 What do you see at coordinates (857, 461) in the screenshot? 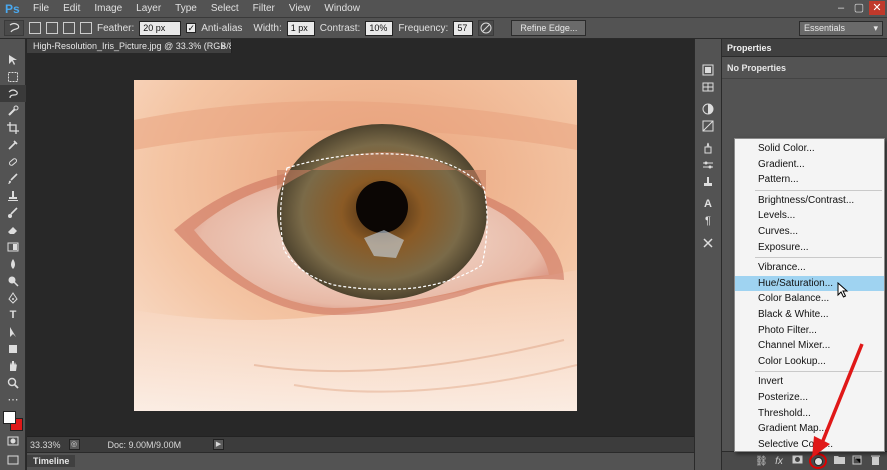
I see `new-layer-icon` at bounding box center [857, 461].